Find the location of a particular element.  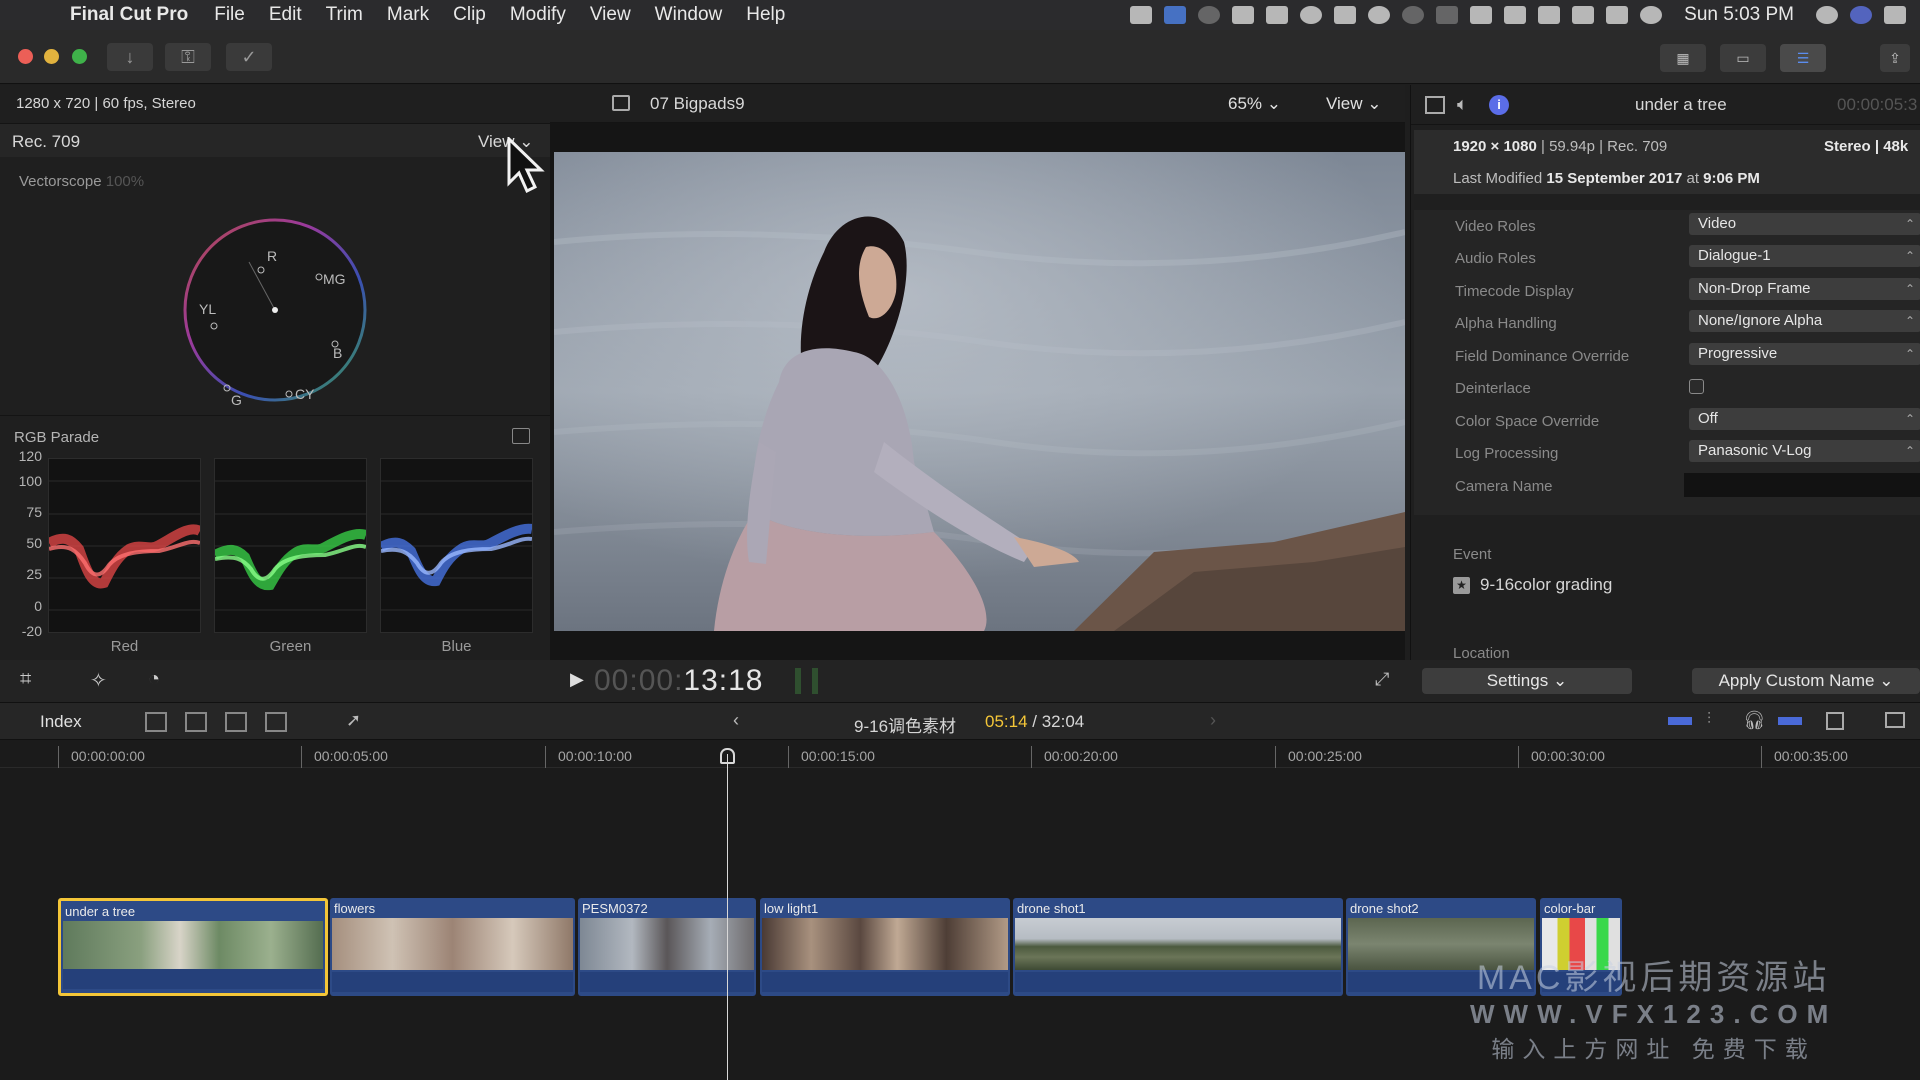

timeline-clip-flowers: flowers is located at coordinates (452, 947).